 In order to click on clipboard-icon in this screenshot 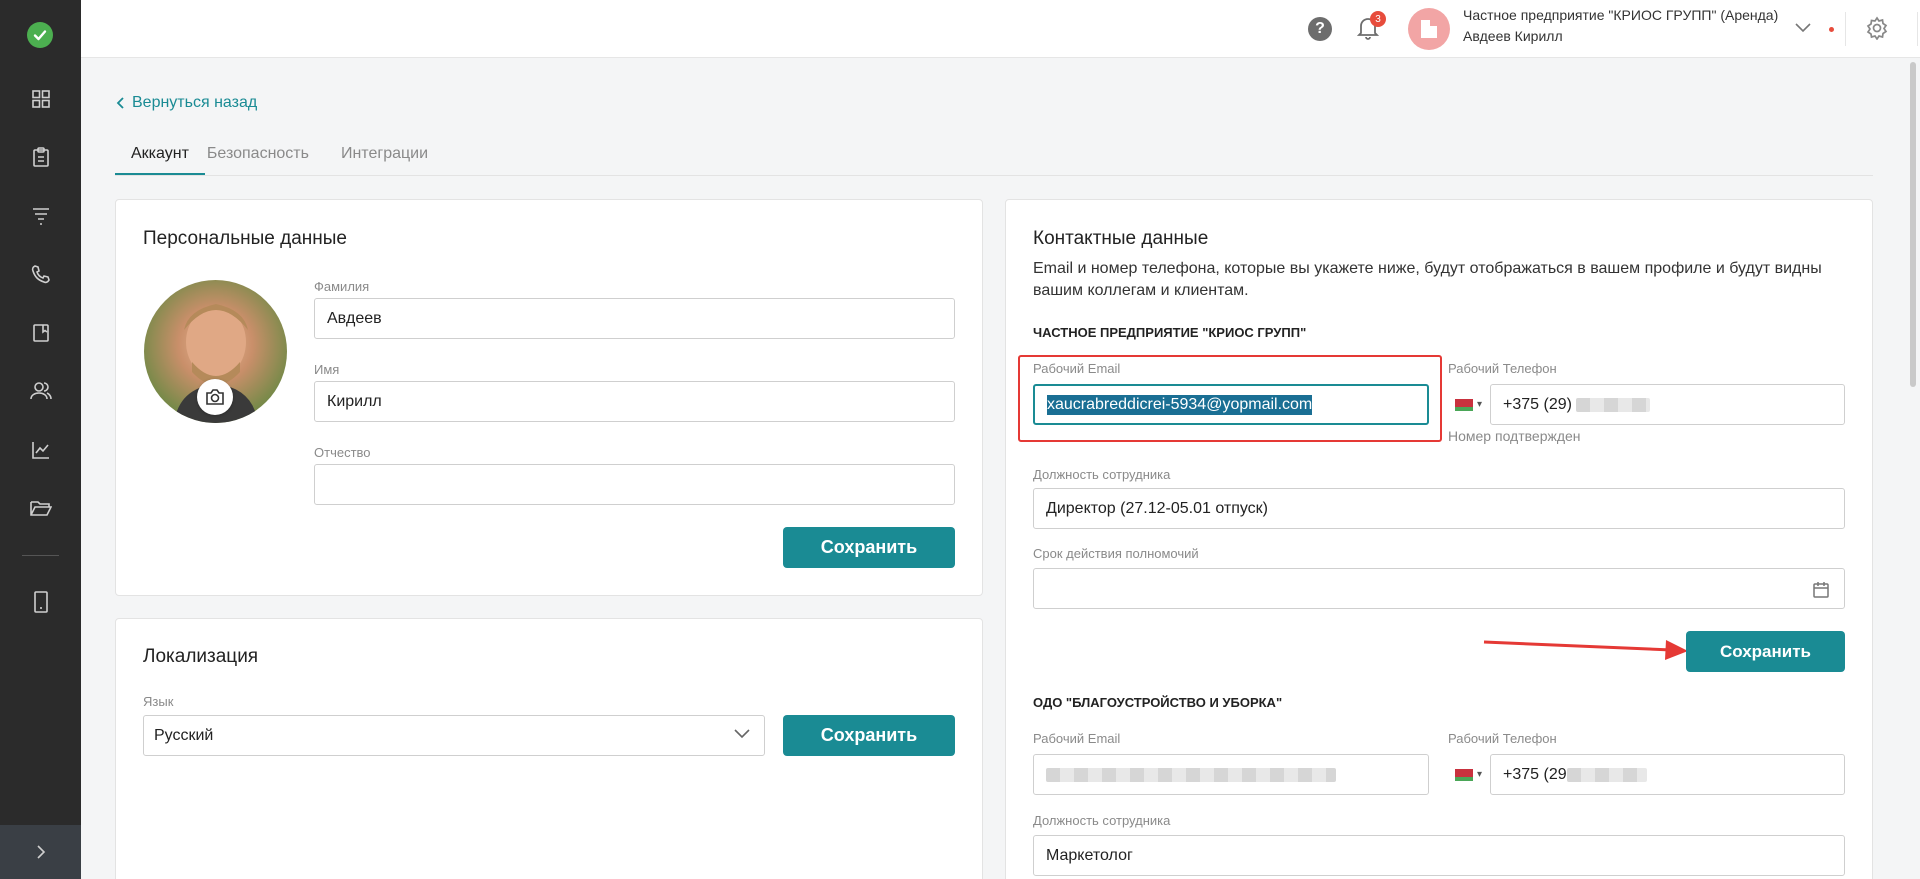, I will do `click(40, 157)`.